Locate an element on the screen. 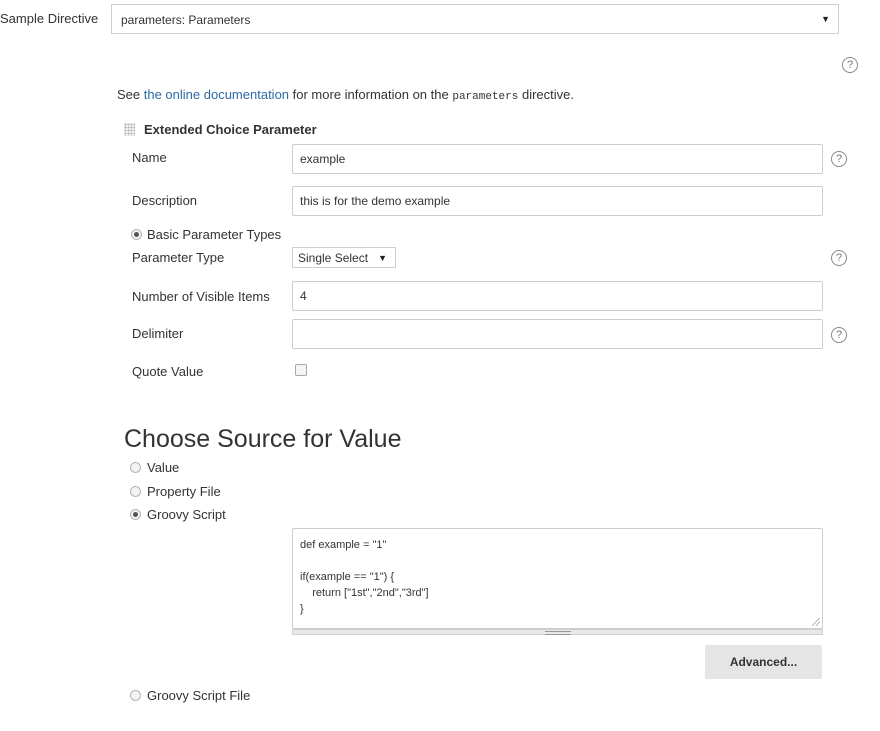 The width and height of the screenshot is (880, 731). help-icon: ? is located at coordinates (850, 65).